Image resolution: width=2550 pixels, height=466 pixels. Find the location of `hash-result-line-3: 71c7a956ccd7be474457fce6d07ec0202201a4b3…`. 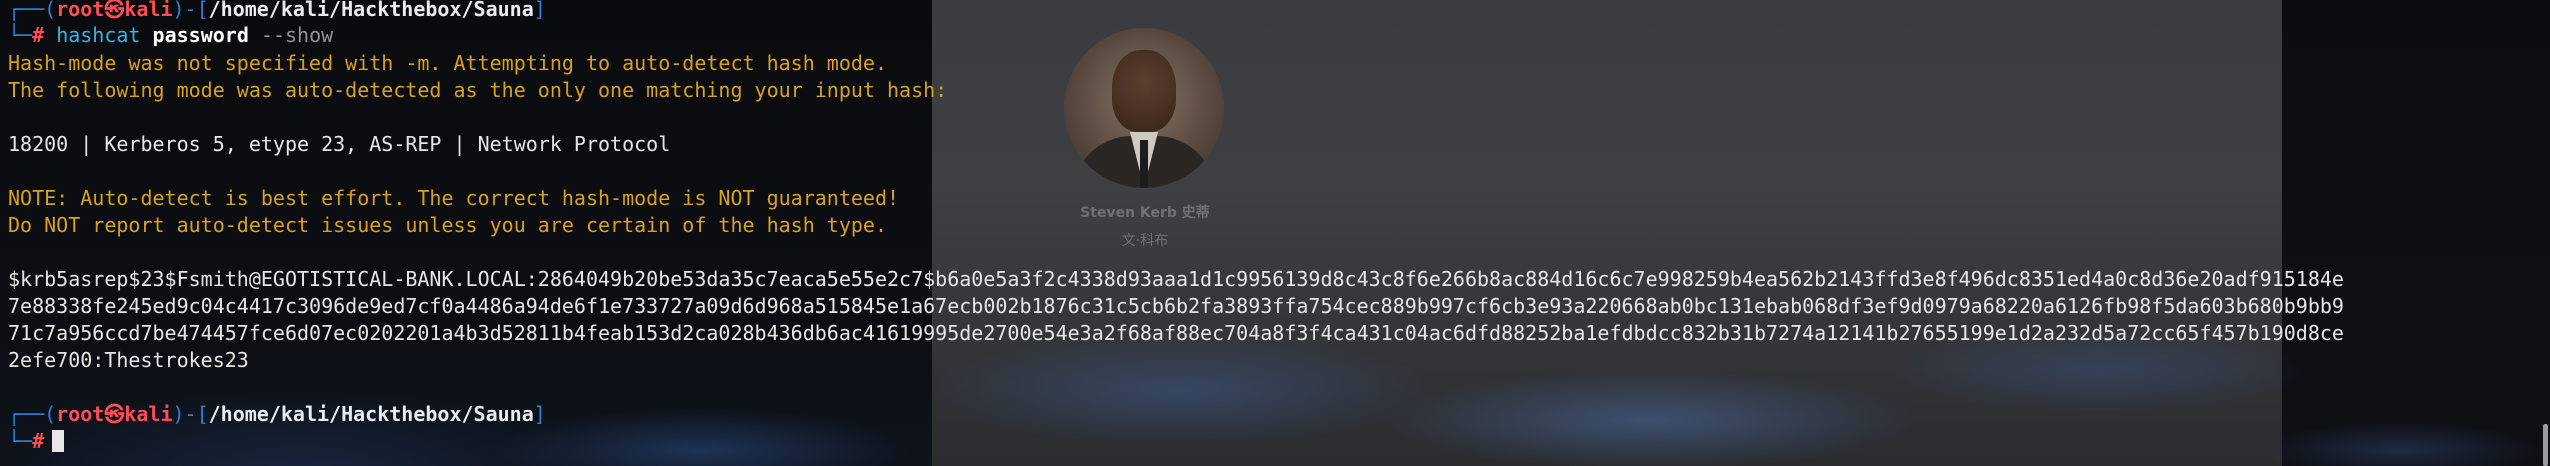

hash-result-line-3: 71c7a956ccd7be474457fce6d07ec0202201a4b3… is located at coordinates (1176, 333).